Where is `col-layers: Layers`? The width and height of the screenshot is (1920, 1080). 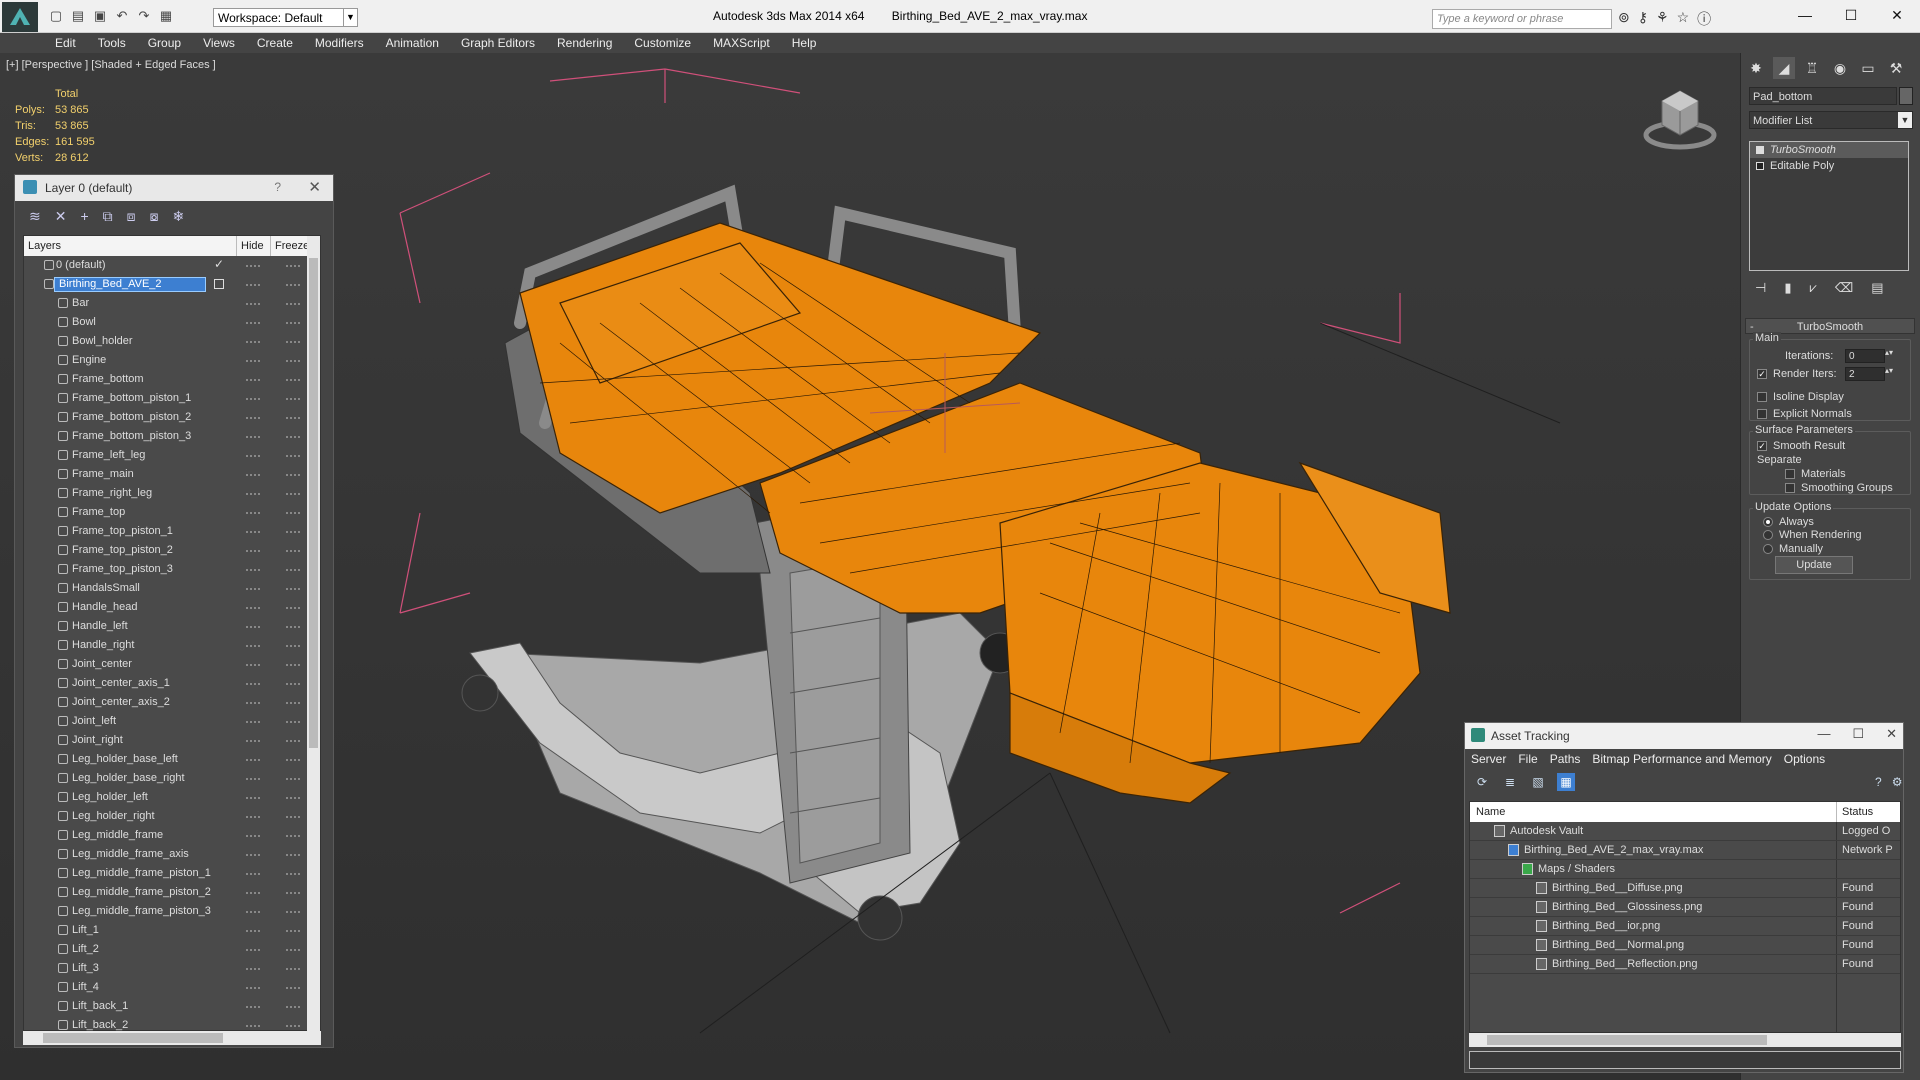
col-layers: Layers is located at coordinates (130, 246).